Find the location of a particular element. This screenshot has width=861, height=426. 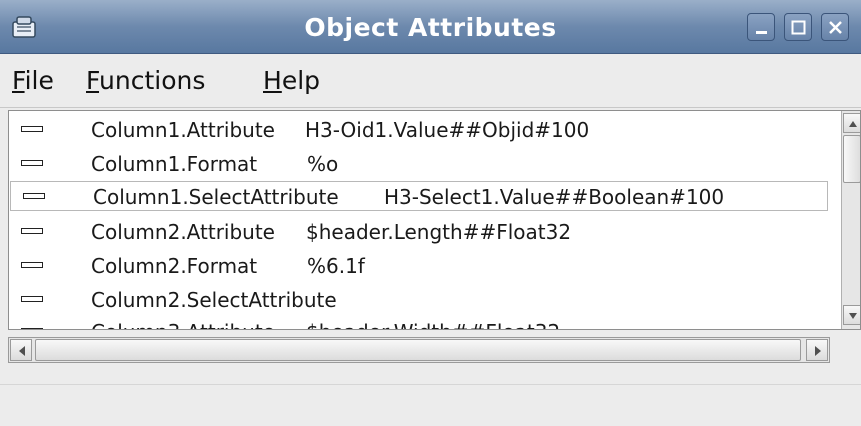

scroll-down-button is located at coordinates (851, 315).